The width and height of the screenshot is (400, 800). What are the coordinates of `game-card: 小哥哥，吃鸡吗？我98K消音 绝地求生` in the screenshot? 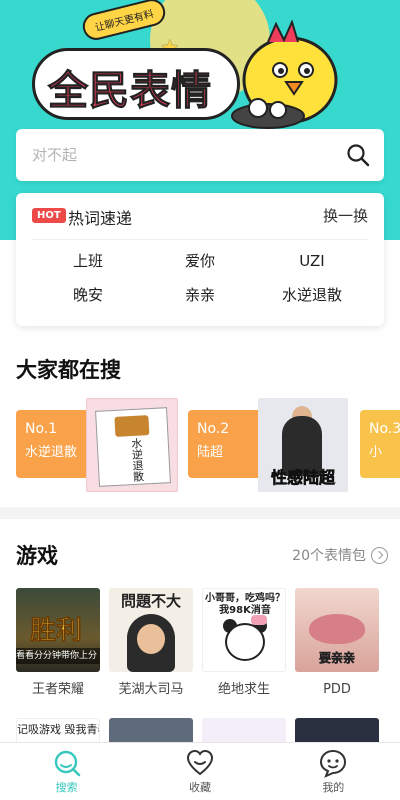 It's located at (244, 643).